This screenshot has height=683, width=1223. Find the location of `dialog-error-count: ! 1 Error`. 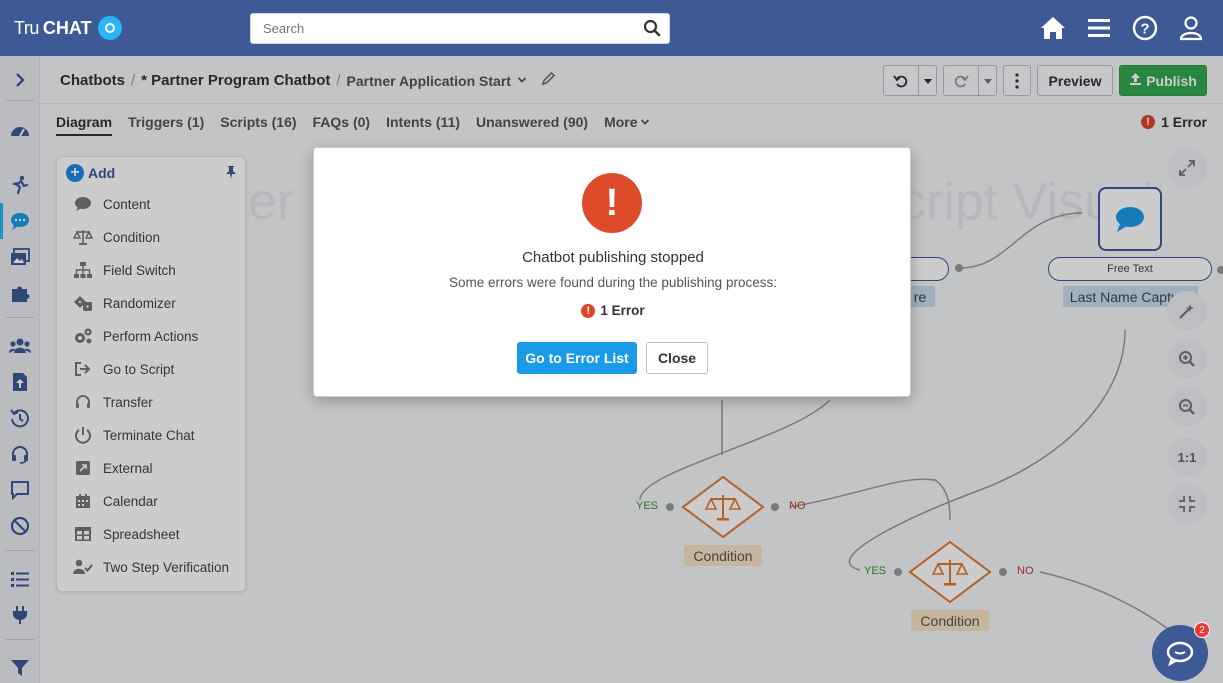

dialog-error-count: ! 1 Error is located at coordinates (613, 310).